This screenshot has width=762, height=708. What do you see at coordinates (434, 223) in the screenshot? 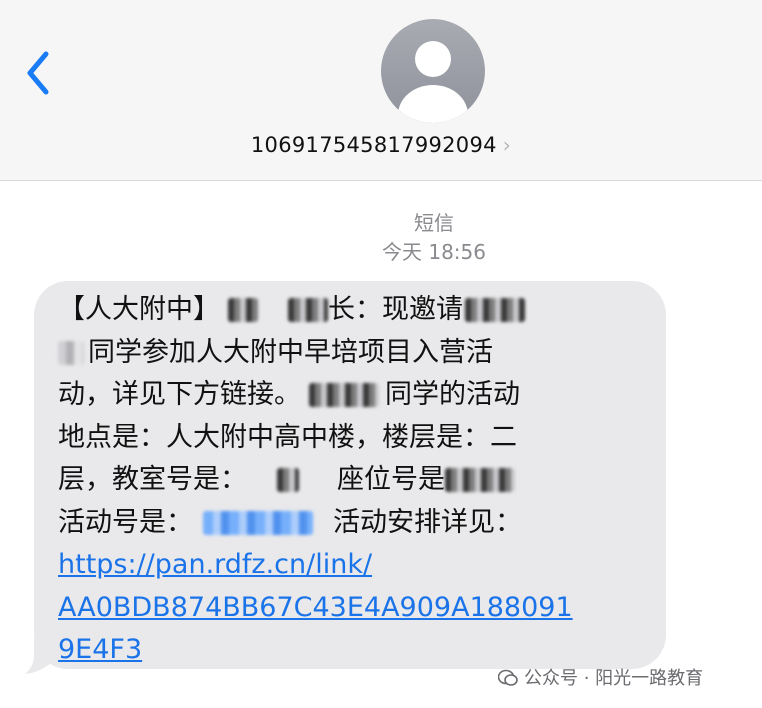
I see `service-label: 短信` at bounding box center [434, 223].